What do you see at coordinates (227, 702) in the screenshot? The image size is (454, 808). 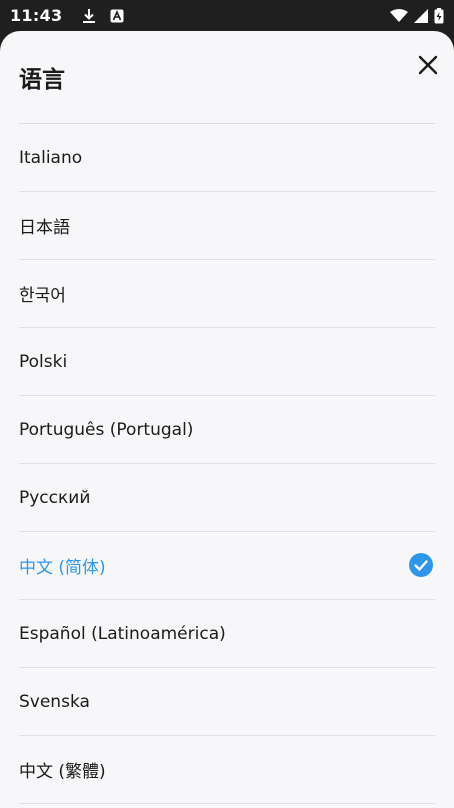 I see `language-option: Svenska` at bounding box center [227, 702].